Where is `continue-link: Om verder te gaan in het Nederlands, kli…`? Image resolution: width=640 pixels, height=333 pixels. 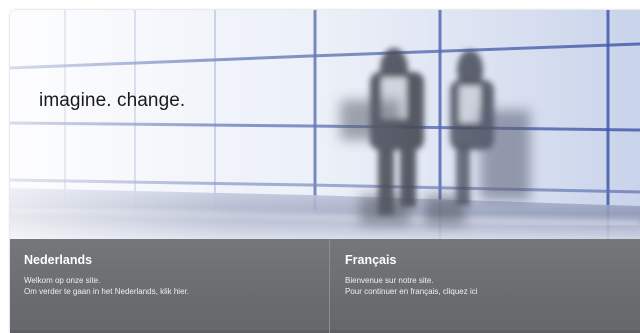
continue-link: Om verder te gaan in het Nederlands, kli… is located at coordinates (176, 291).